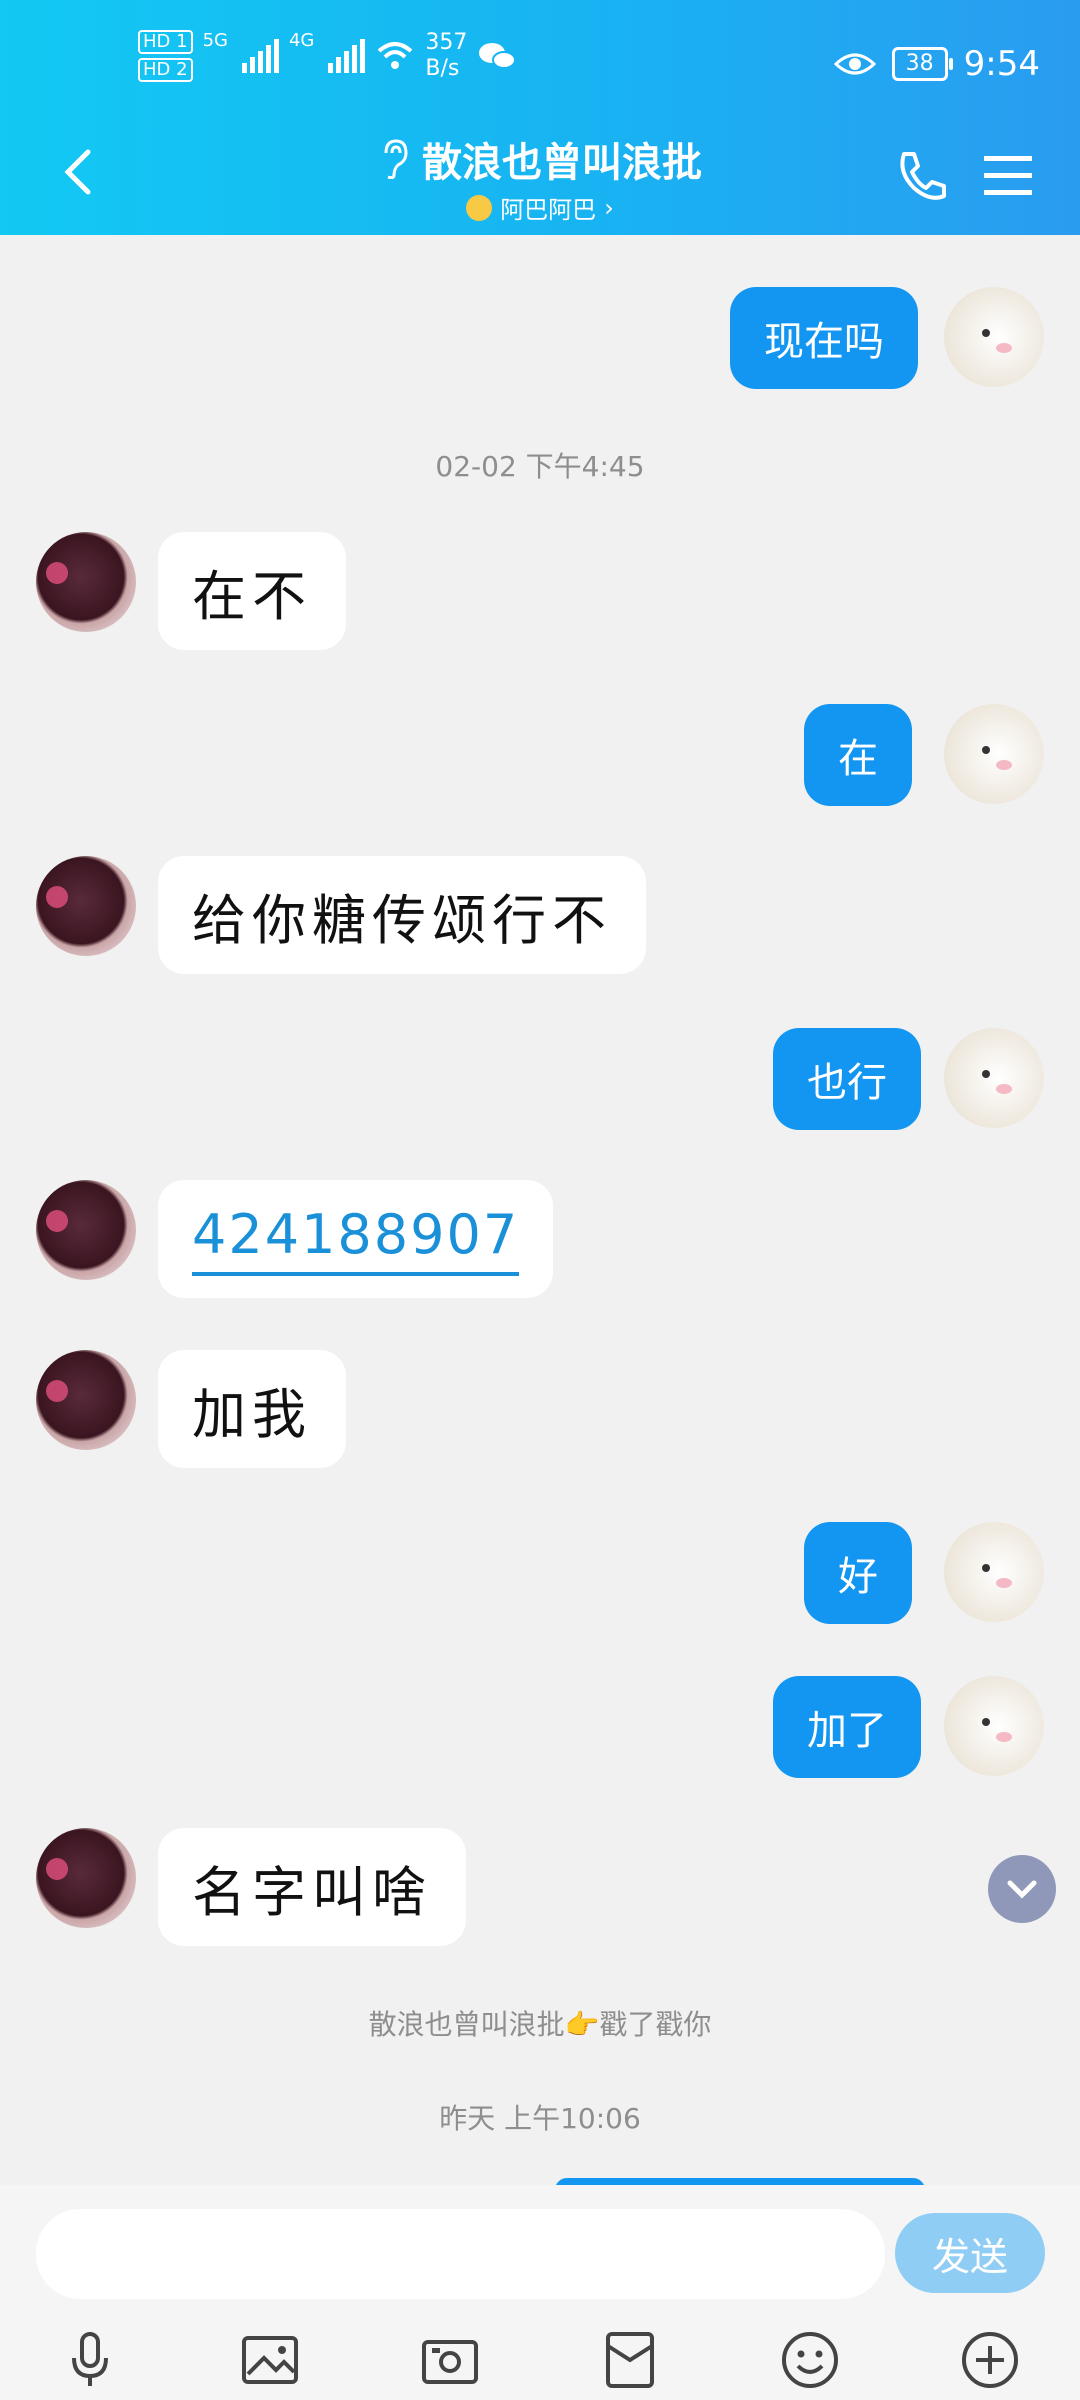 The image size is (1080, 2400). I want to click on phone-icon, so click(920, 176).